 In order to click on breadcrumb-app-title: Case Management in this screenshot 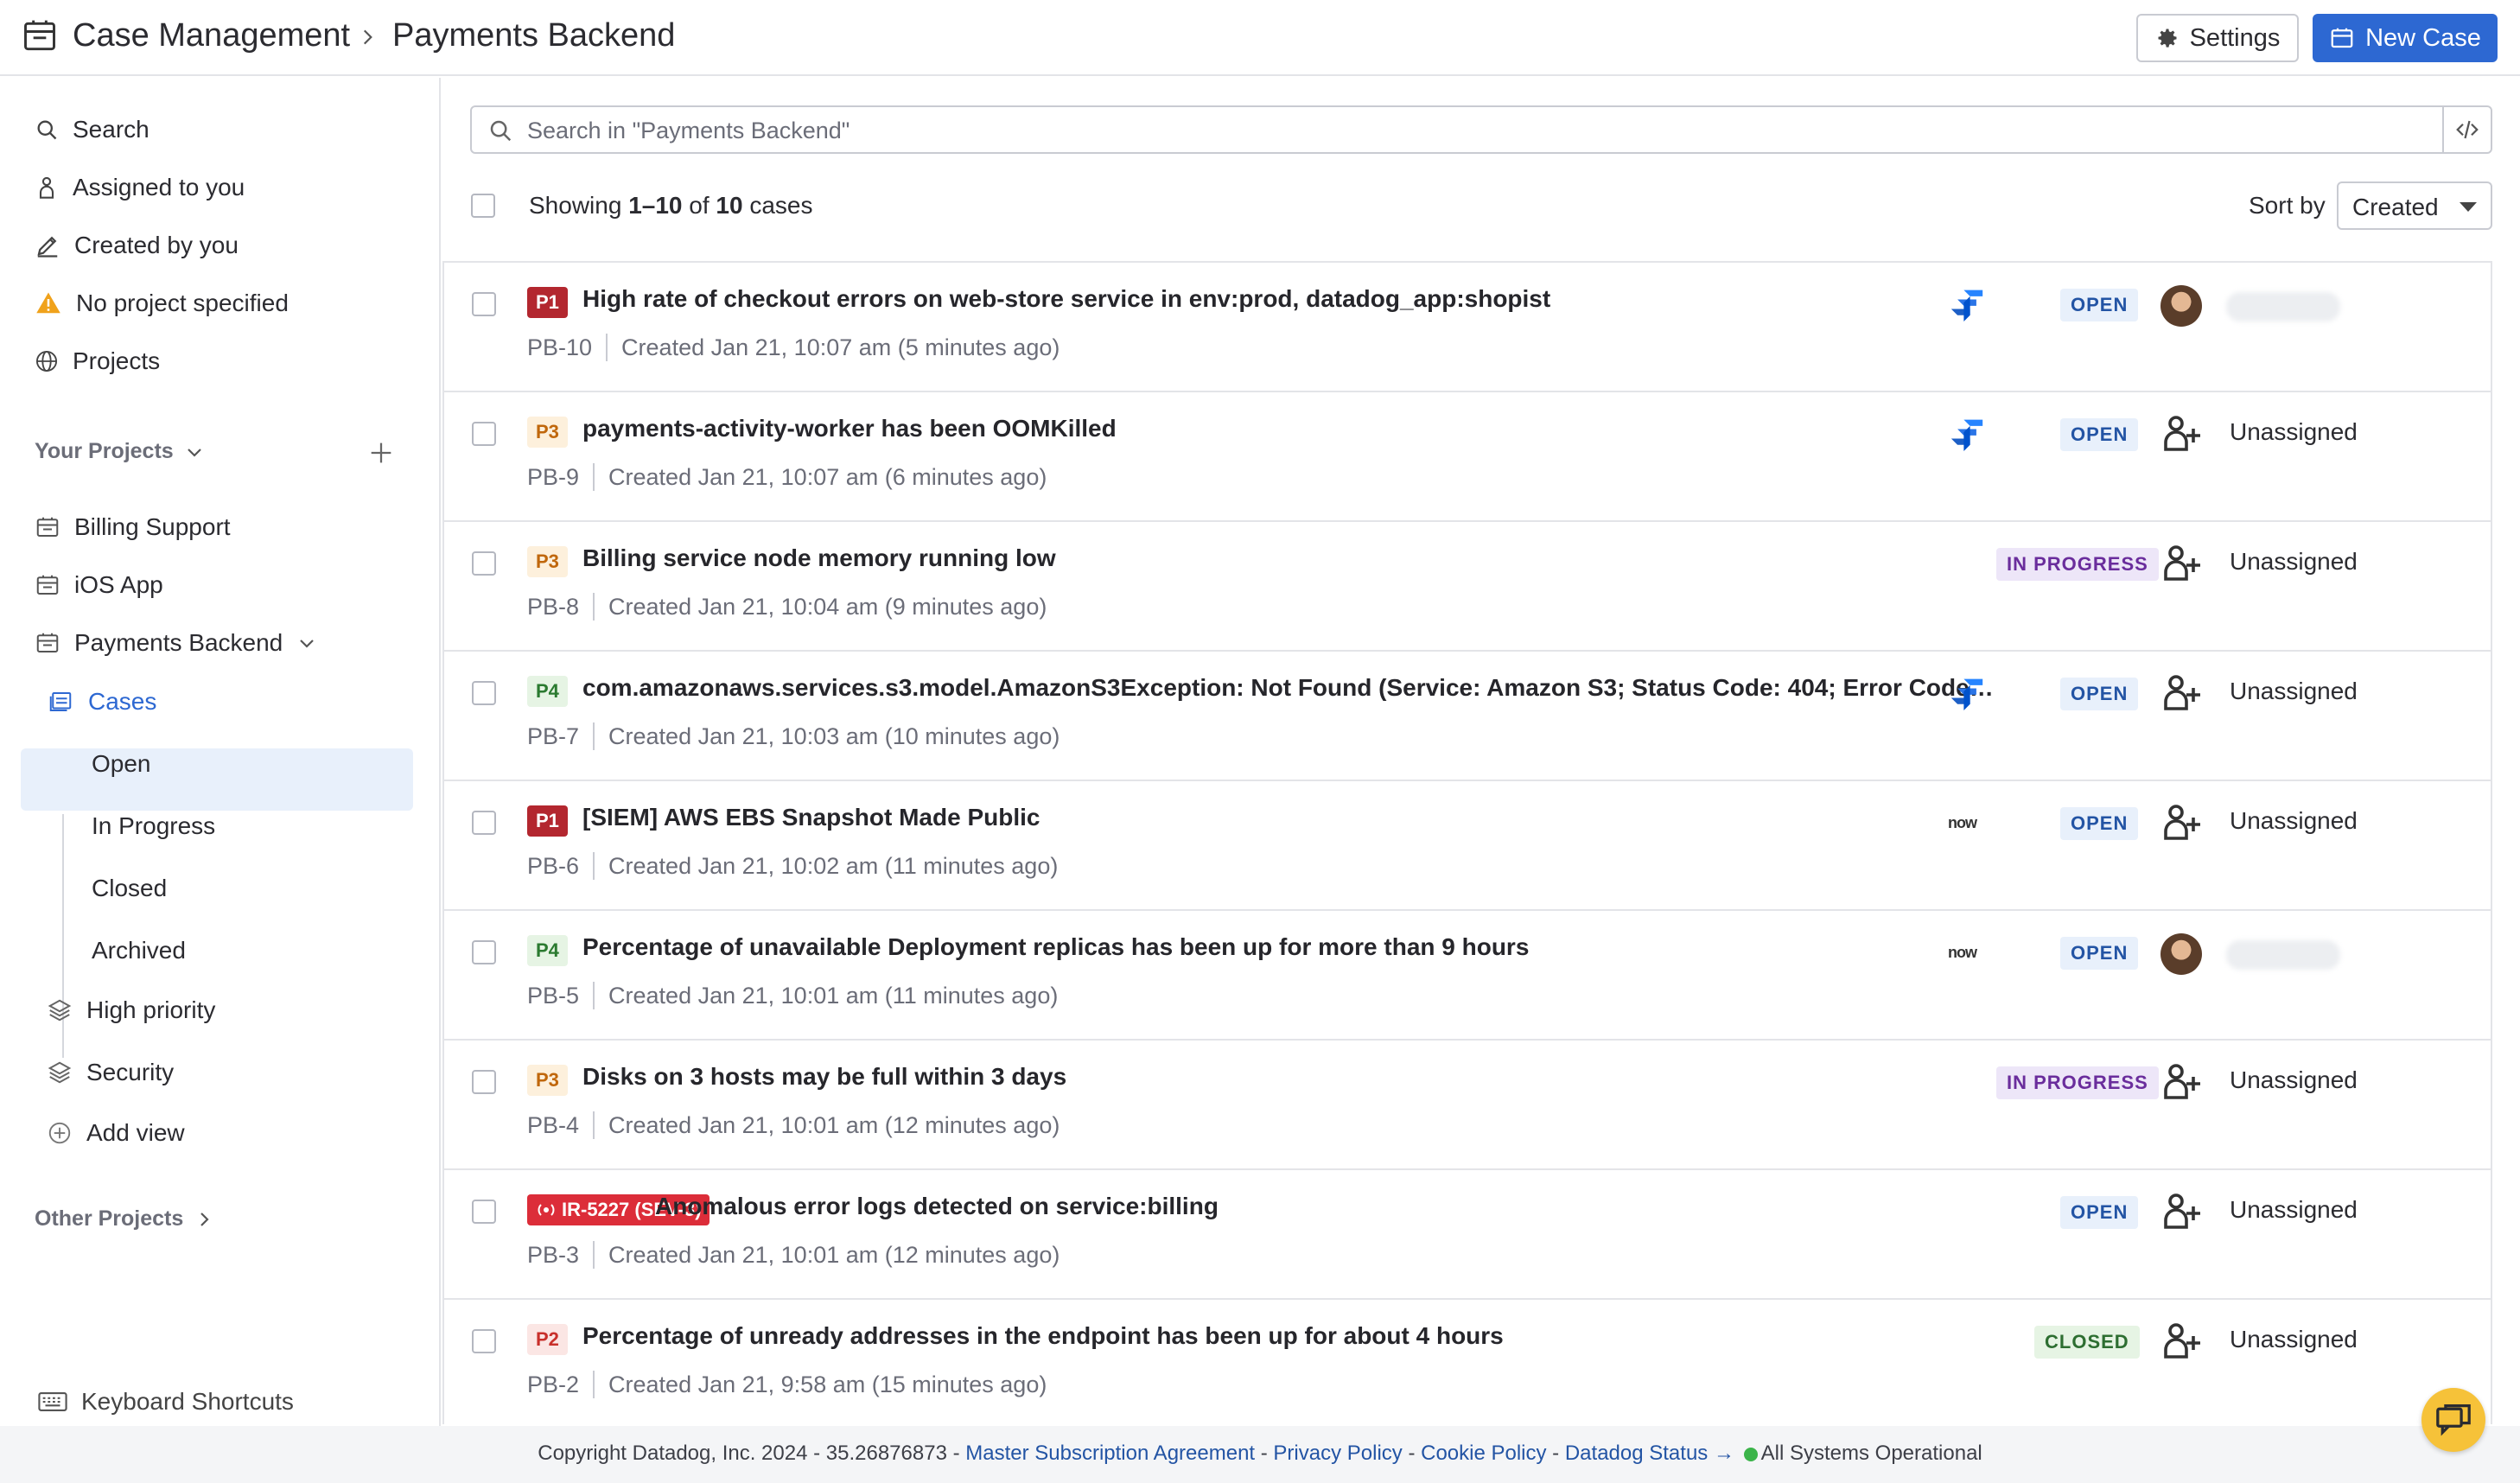, I will do `click(211, 35)`.